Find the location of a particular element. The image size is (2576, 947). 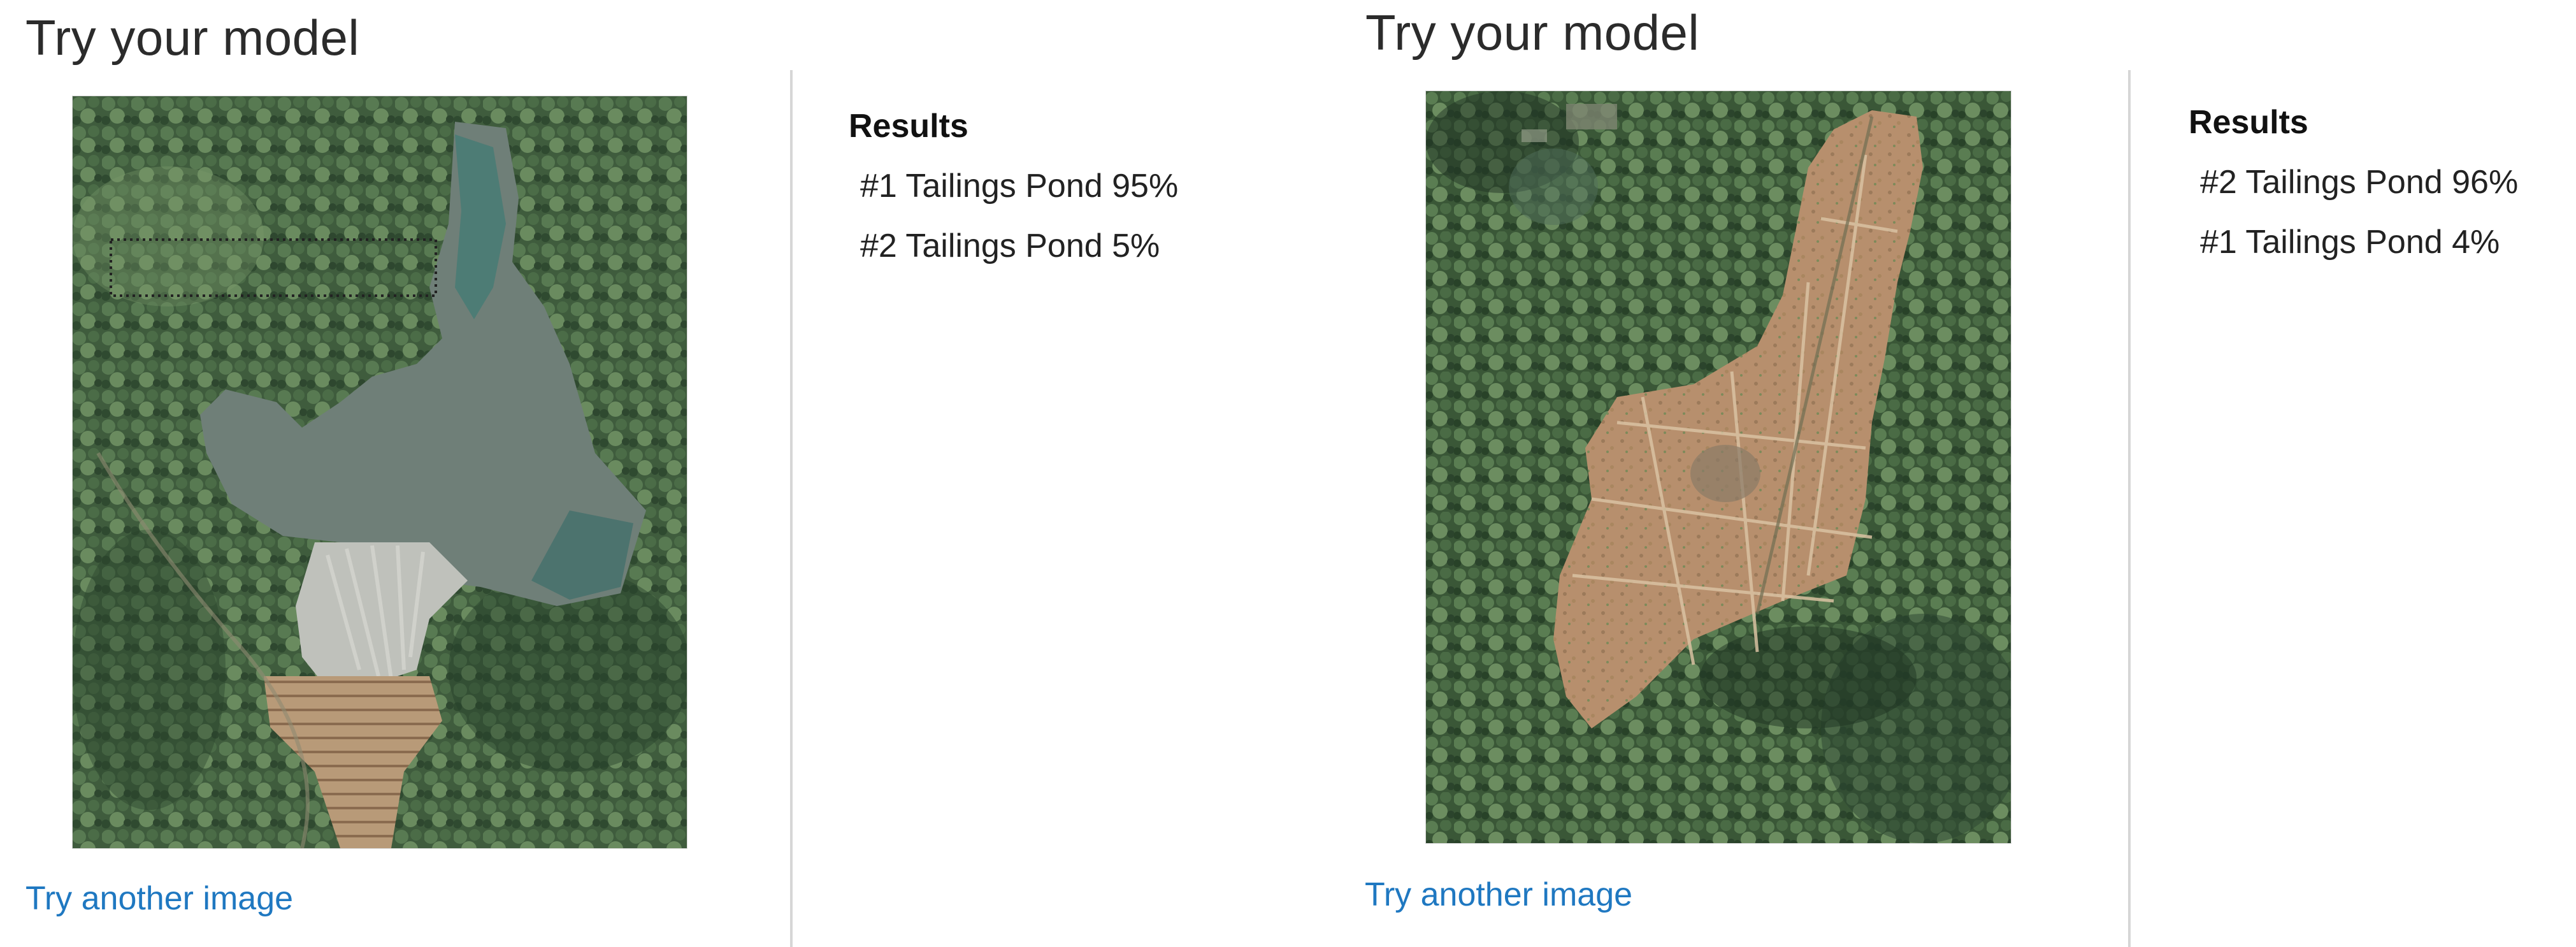

result-item: #1 Tailings Pond 4% is located at coordinates (2350, 242).